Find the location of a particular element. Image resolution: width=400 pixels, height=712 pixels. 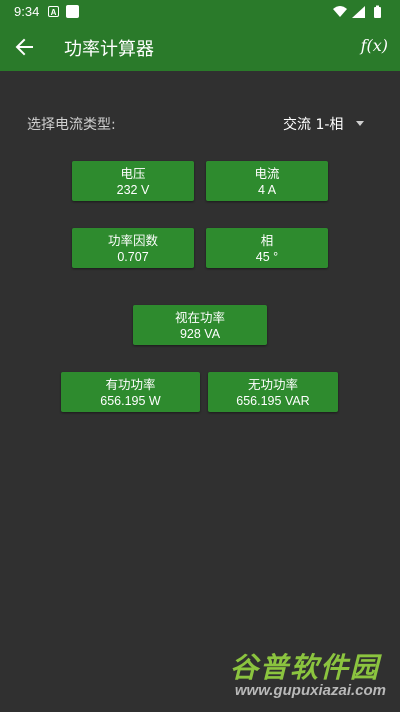

arrow-left-icon is located at coordinates (24, 47).